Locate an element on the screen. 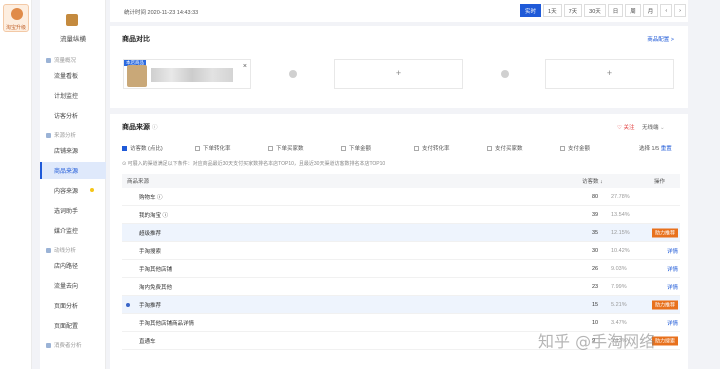 The image size is (720, 369). compare-slot-1: 本店商品 × is located at coordinates (187, 74).